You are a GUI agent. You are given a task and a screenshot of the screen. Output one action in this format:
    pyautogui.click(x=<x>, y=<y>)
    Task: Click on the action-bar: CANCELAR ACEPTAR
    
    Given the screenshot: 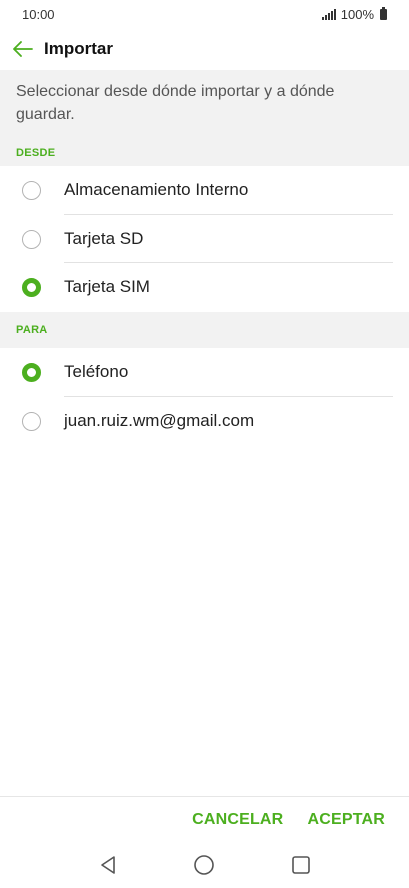 What is the action you would take?
    pyautogui.click(x=204, y=819)
    